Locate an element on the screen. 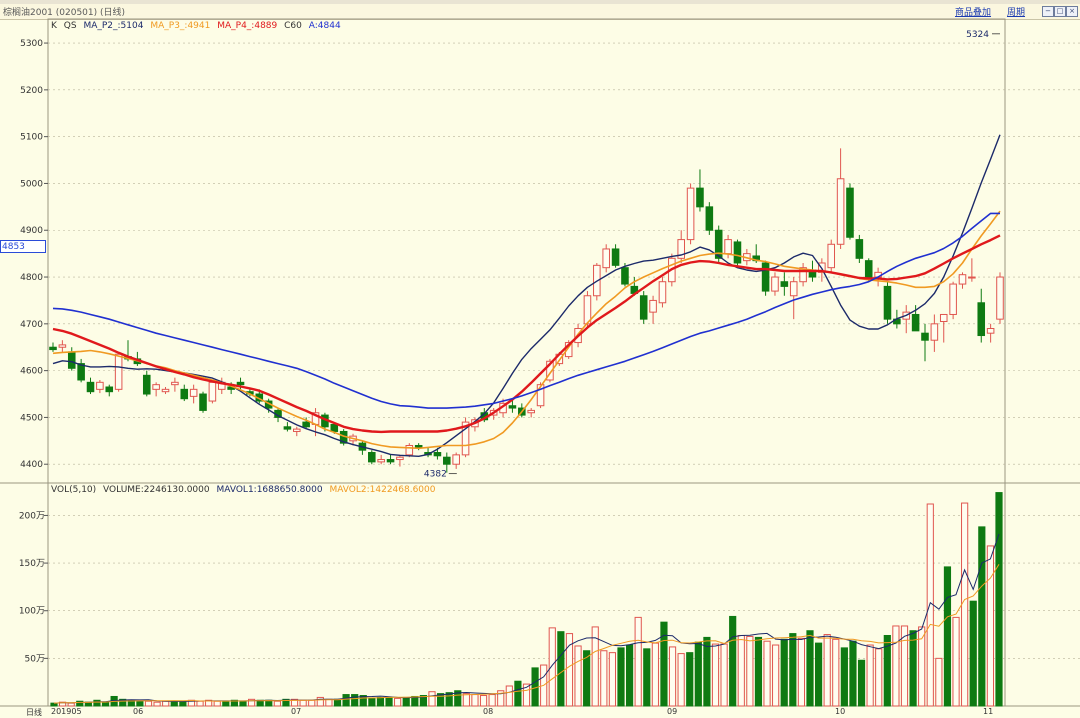 Image resolution: width=1080 pixels, height=718 pixels. x-label-06: 06 is located at coordinates (138, 711).